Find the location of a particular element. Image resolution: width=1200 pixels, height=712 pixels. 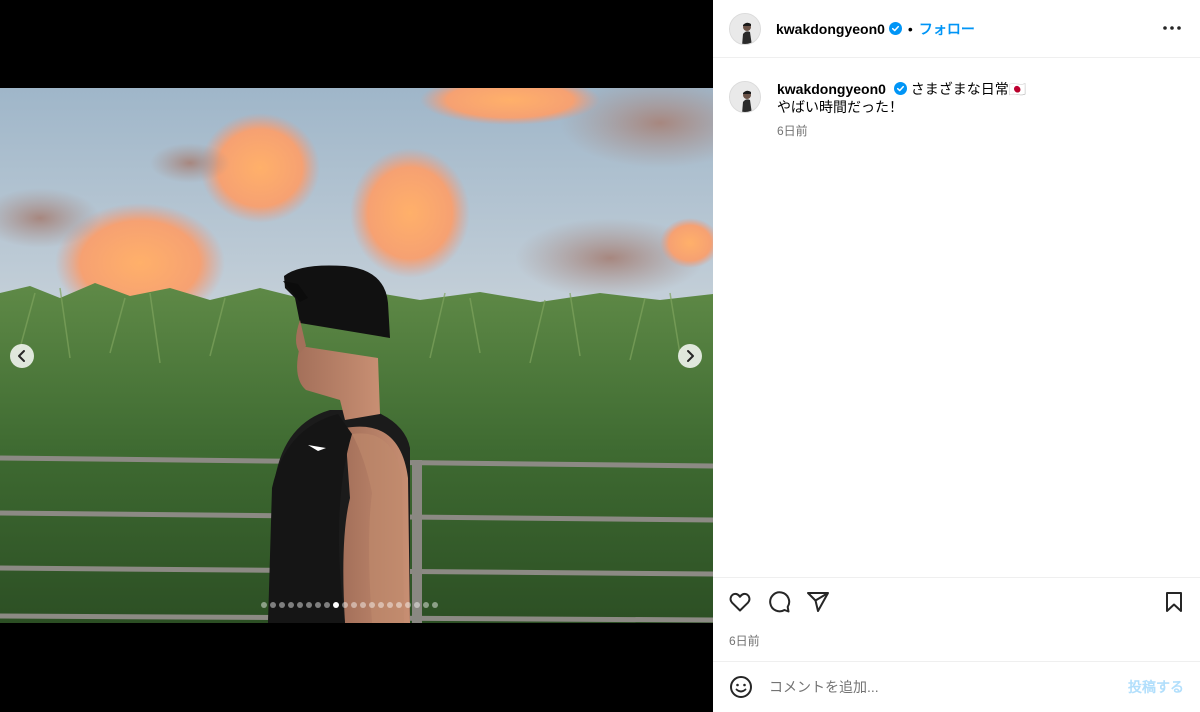

save-button is located at coordinates (1174, 602).